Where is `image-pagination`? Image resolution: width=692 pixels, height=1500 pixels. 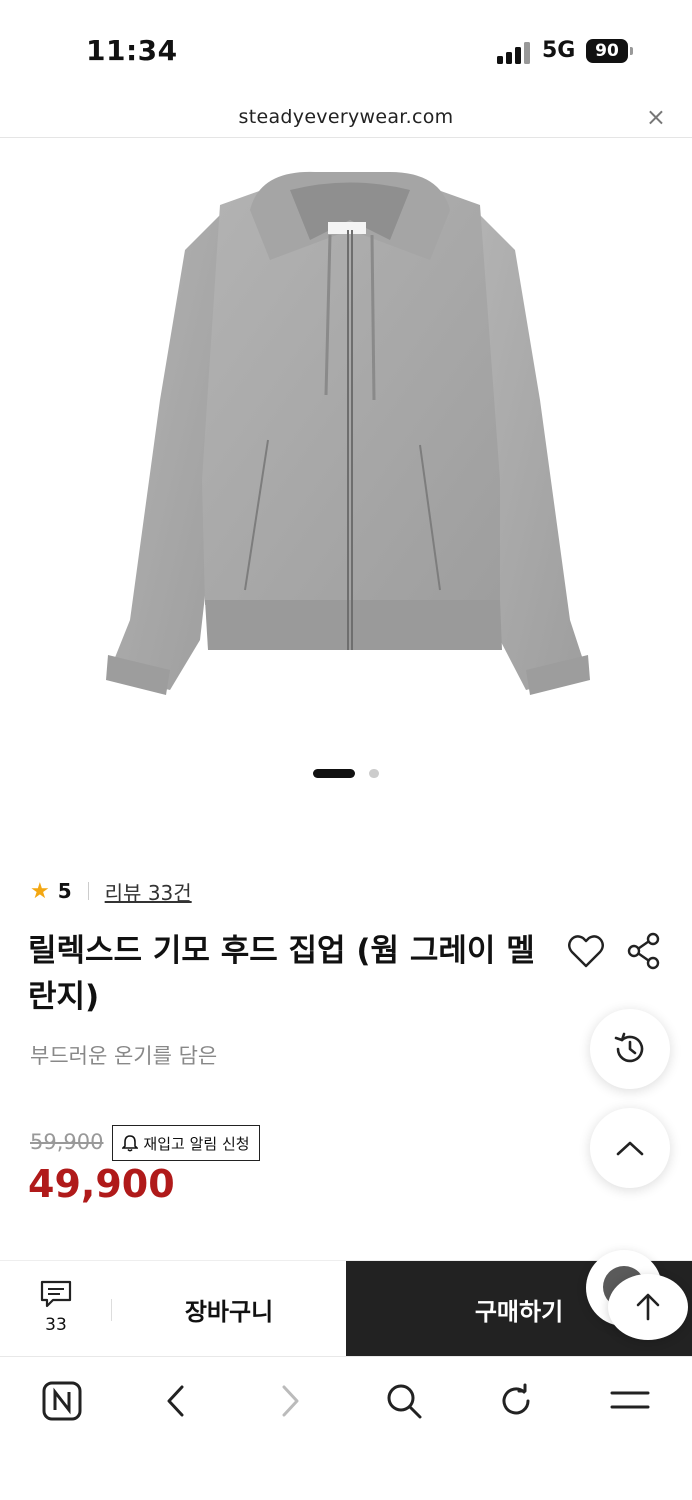 image-pagination is located at coordinates (346, 774).